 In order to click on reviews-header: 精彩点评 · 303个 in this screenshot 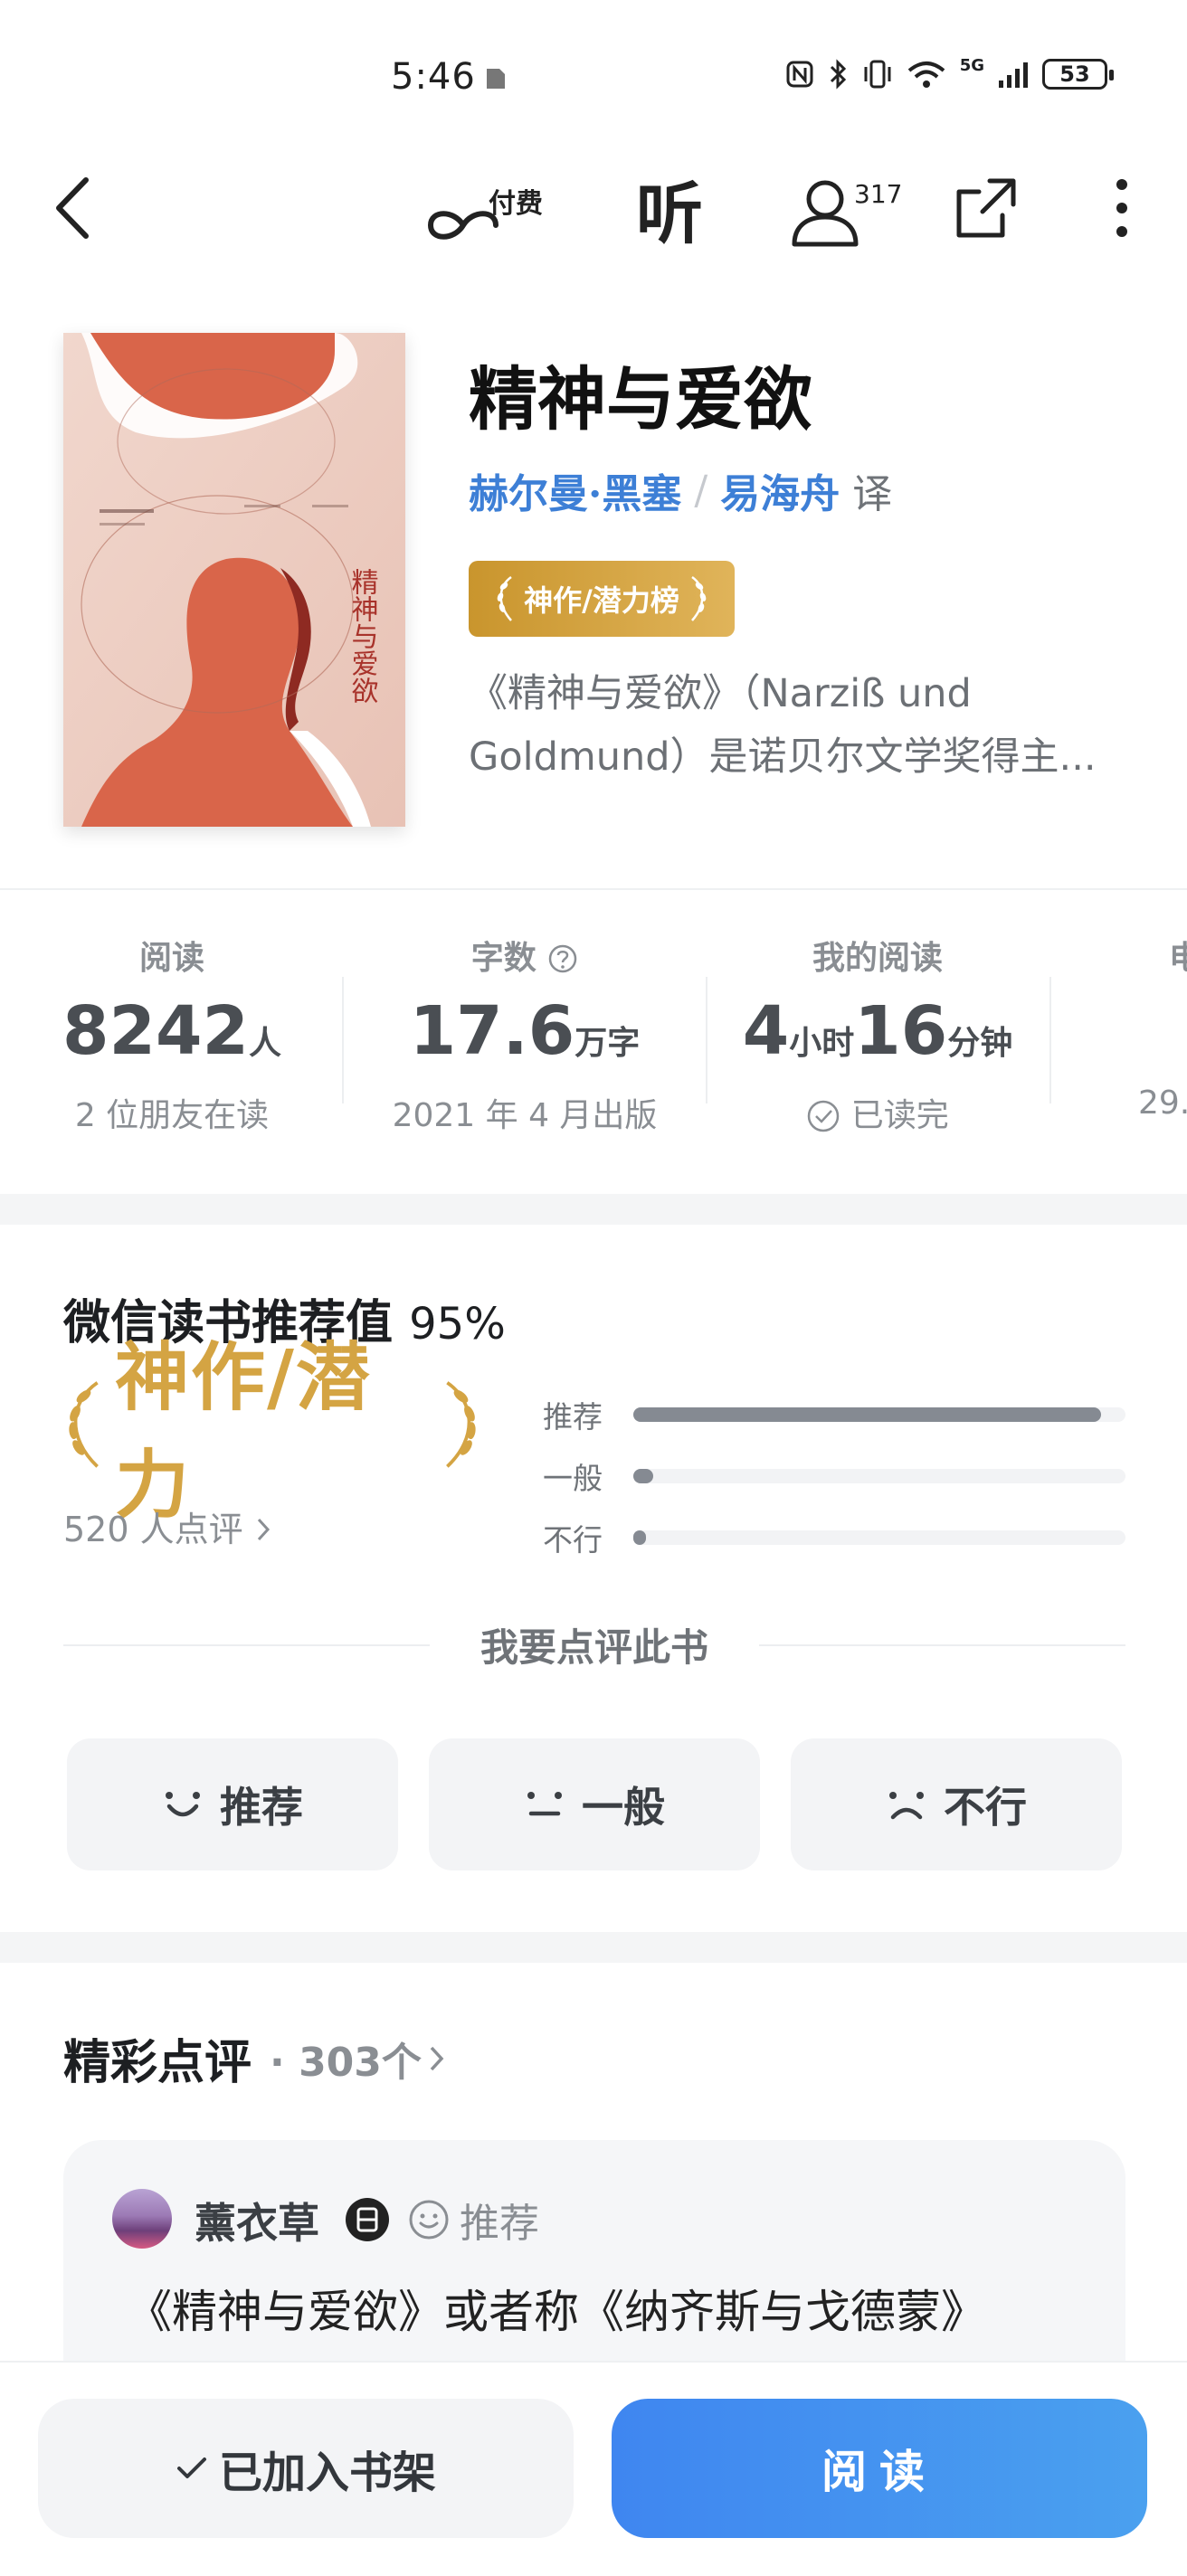, I will do `click(255, 2058)`.